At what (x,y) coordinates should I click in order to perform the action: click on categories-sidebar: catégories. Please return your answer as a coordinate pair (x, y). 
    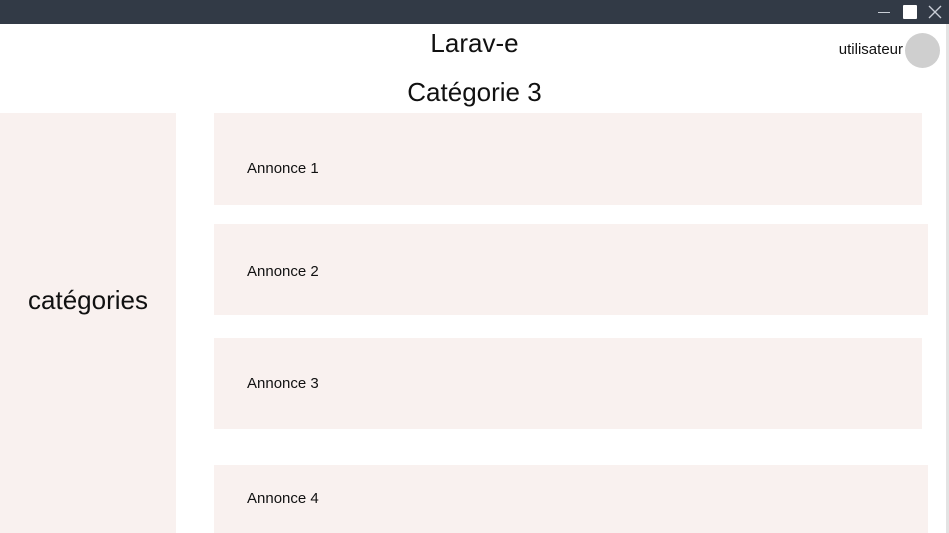
    Looking at the image, I should click on (88, 323).